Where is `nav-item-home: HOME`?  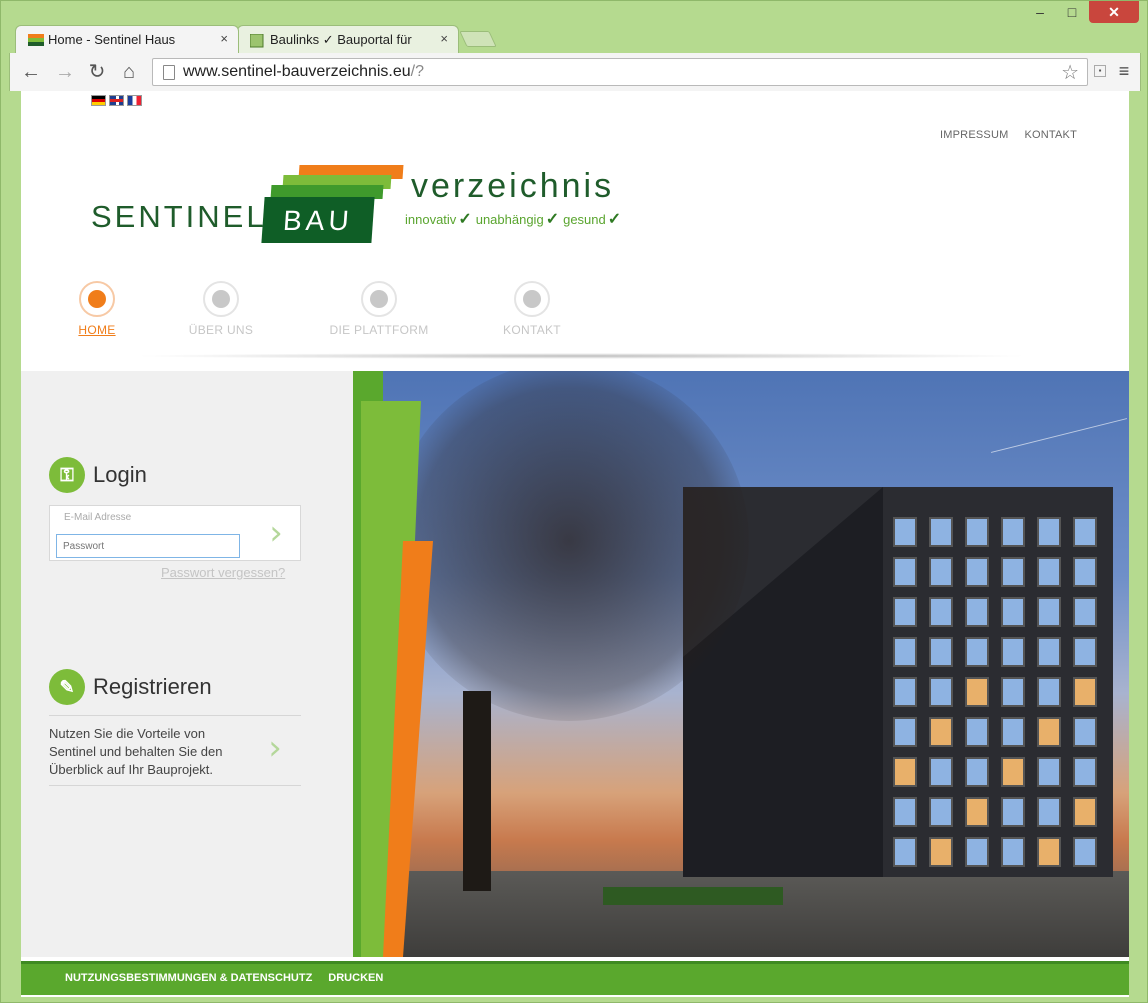
nav-item-home: HOME is located at coordinates (97, 309).